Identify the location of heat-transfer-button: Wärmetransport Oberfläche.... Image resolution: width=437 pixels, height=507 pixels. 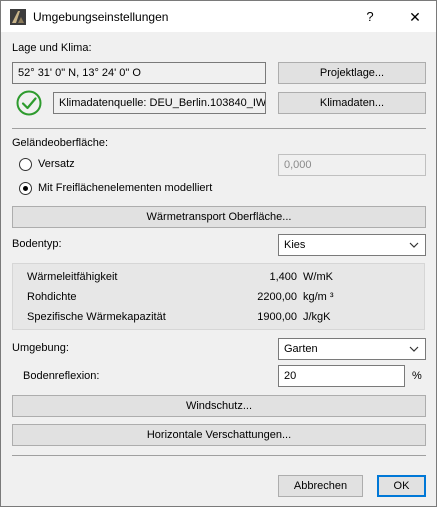
(219, 217).